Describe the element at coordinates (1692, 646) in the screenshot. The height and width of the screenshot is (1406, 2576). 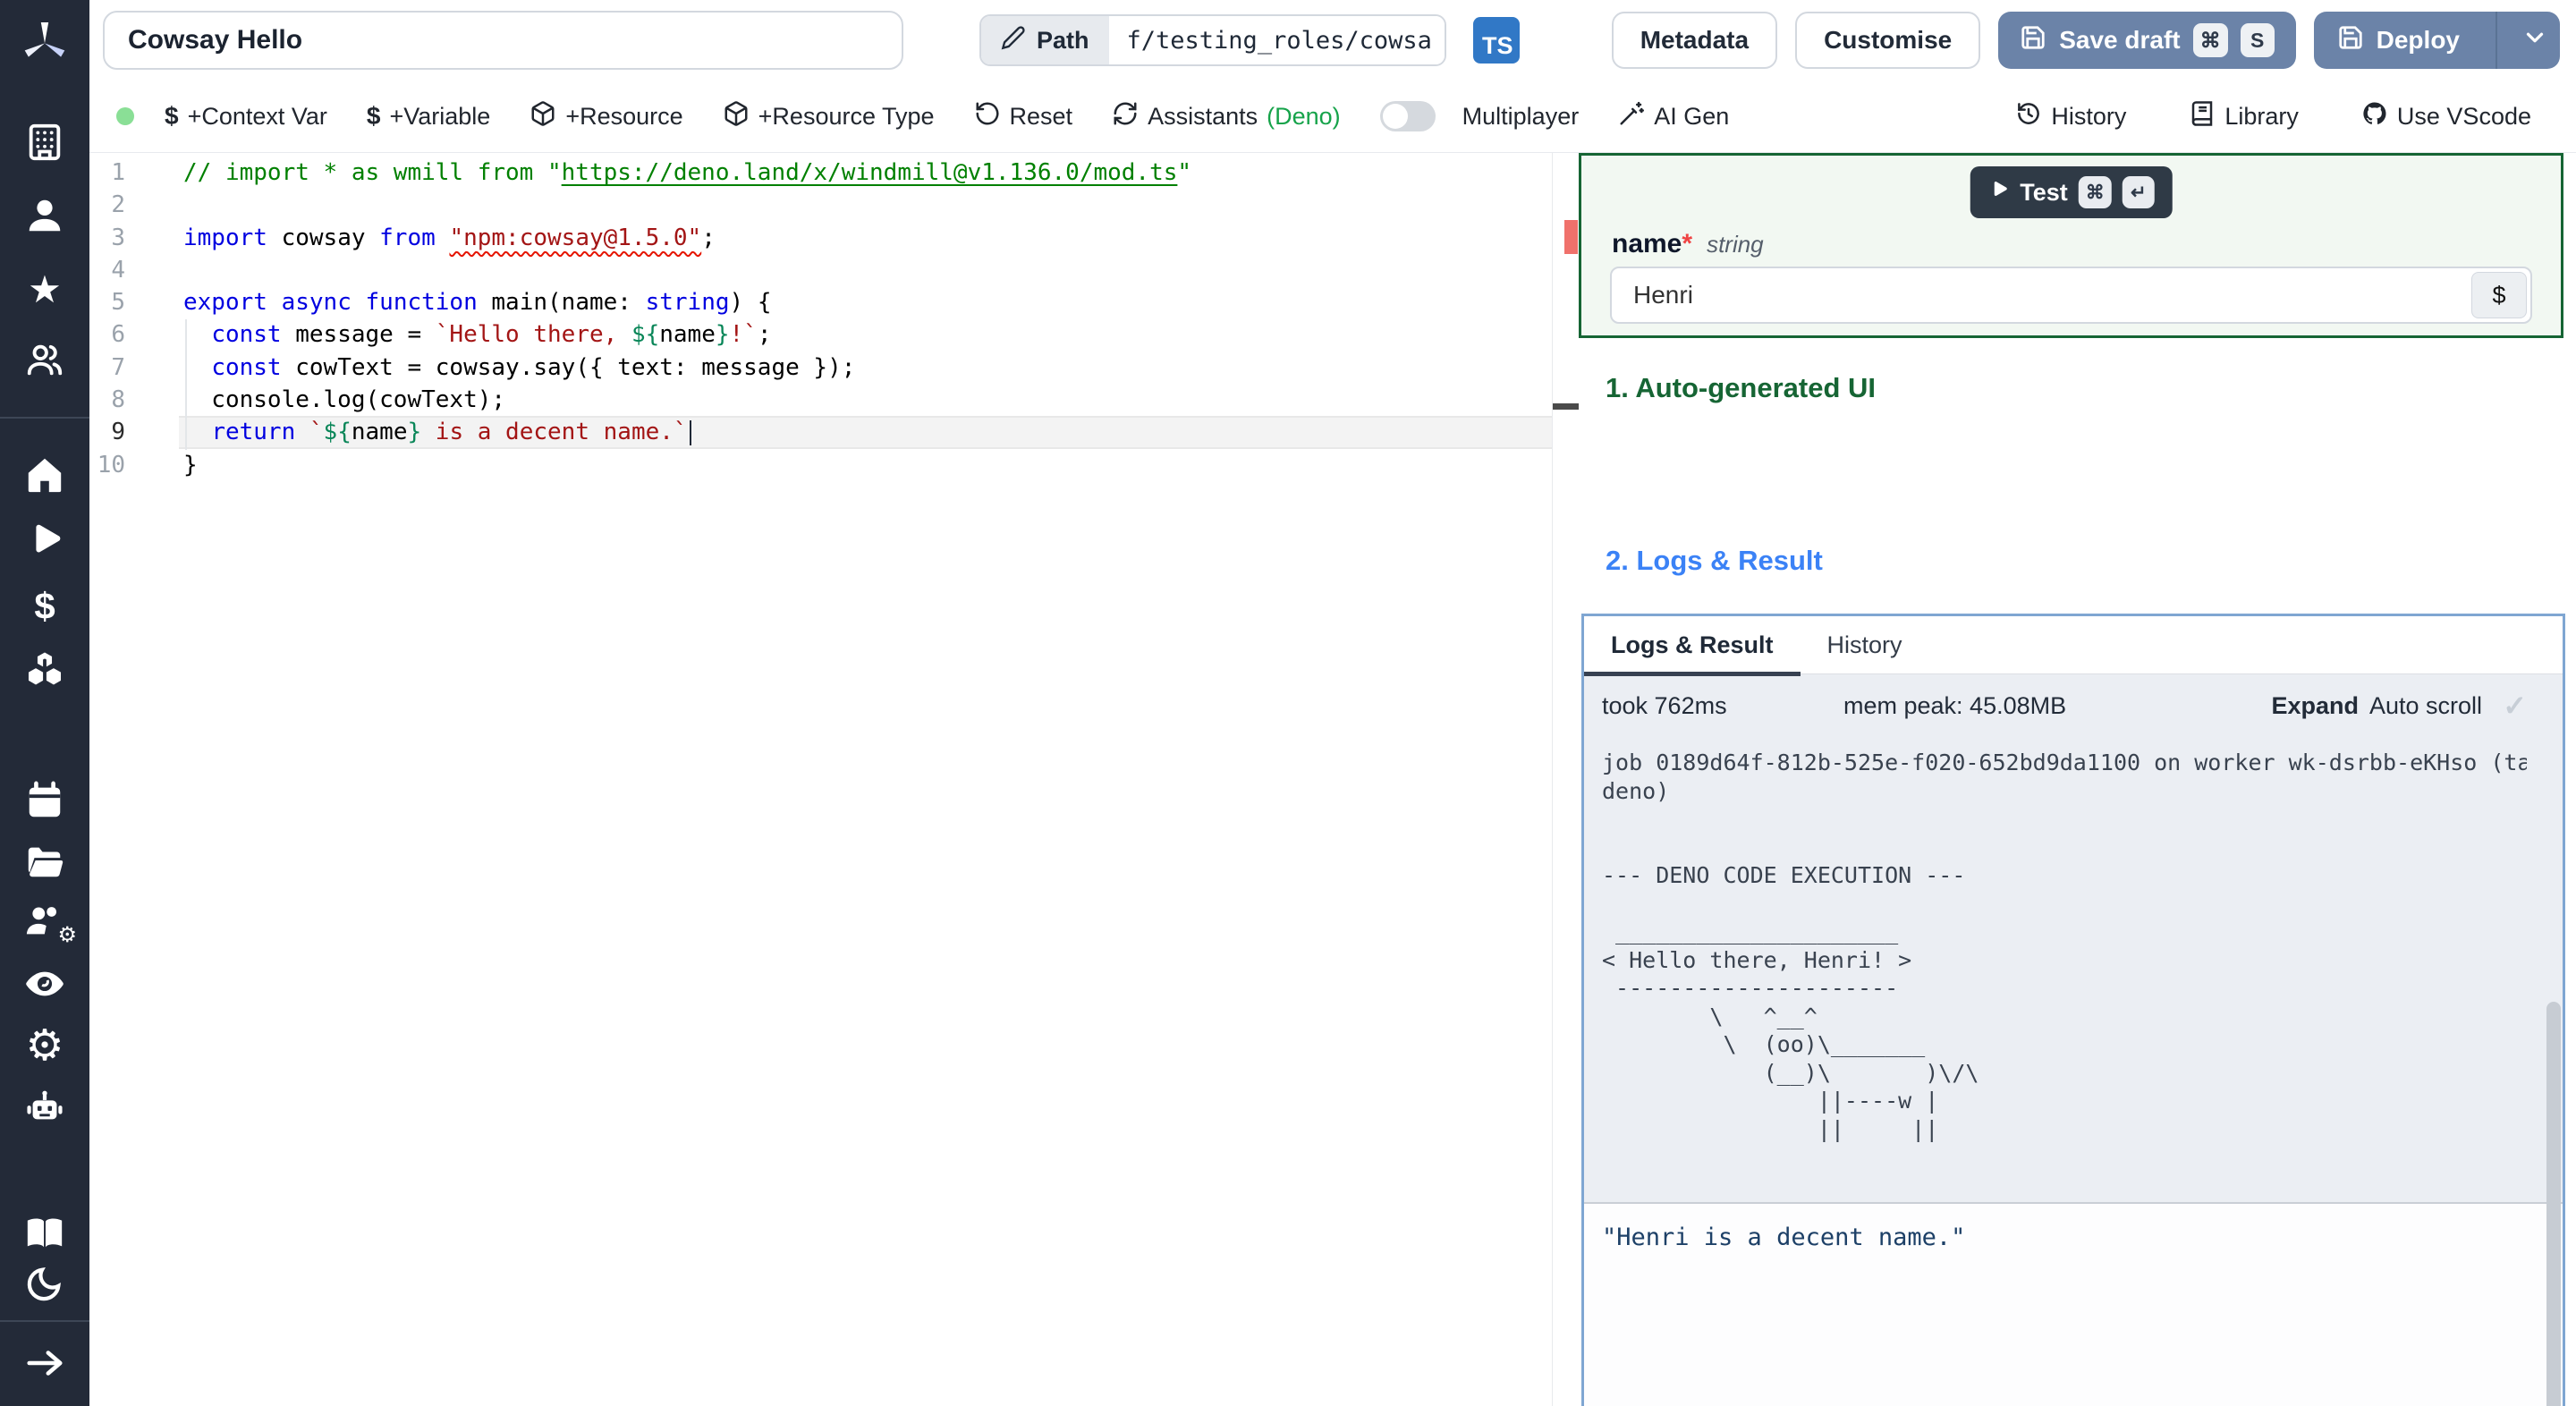
I see `tab-logs-result: Logs & Result` at that location.